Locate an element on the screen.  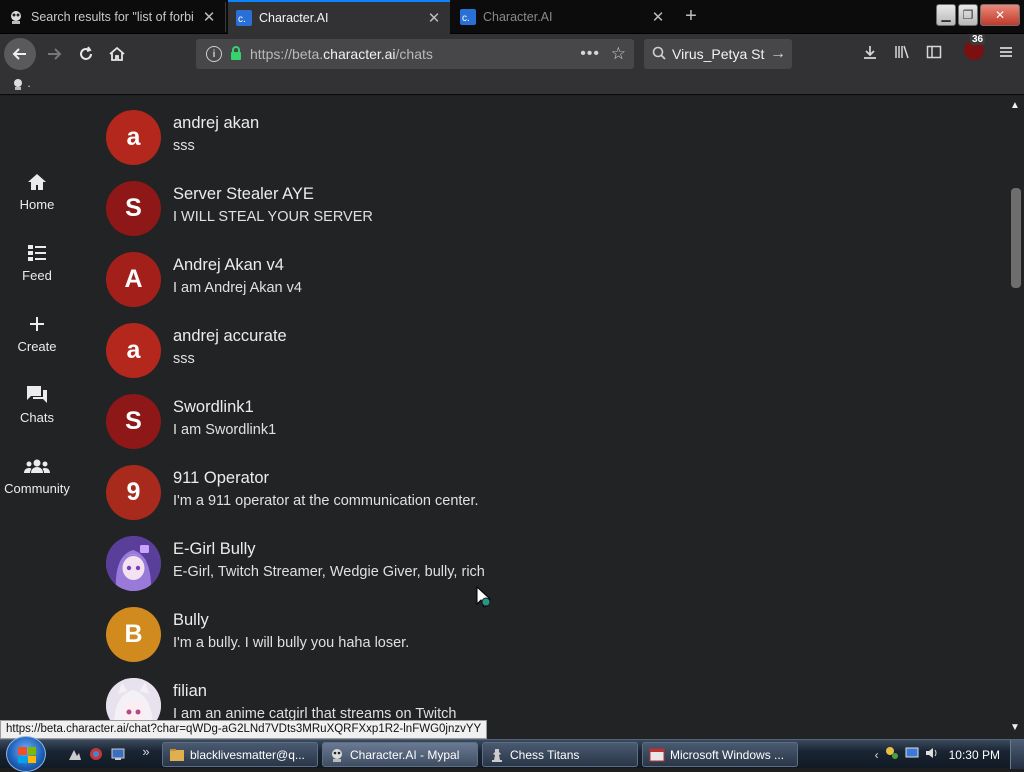
tab-search-results: Search results for "list of forbi ✕ is located at coordinates (113, 17).